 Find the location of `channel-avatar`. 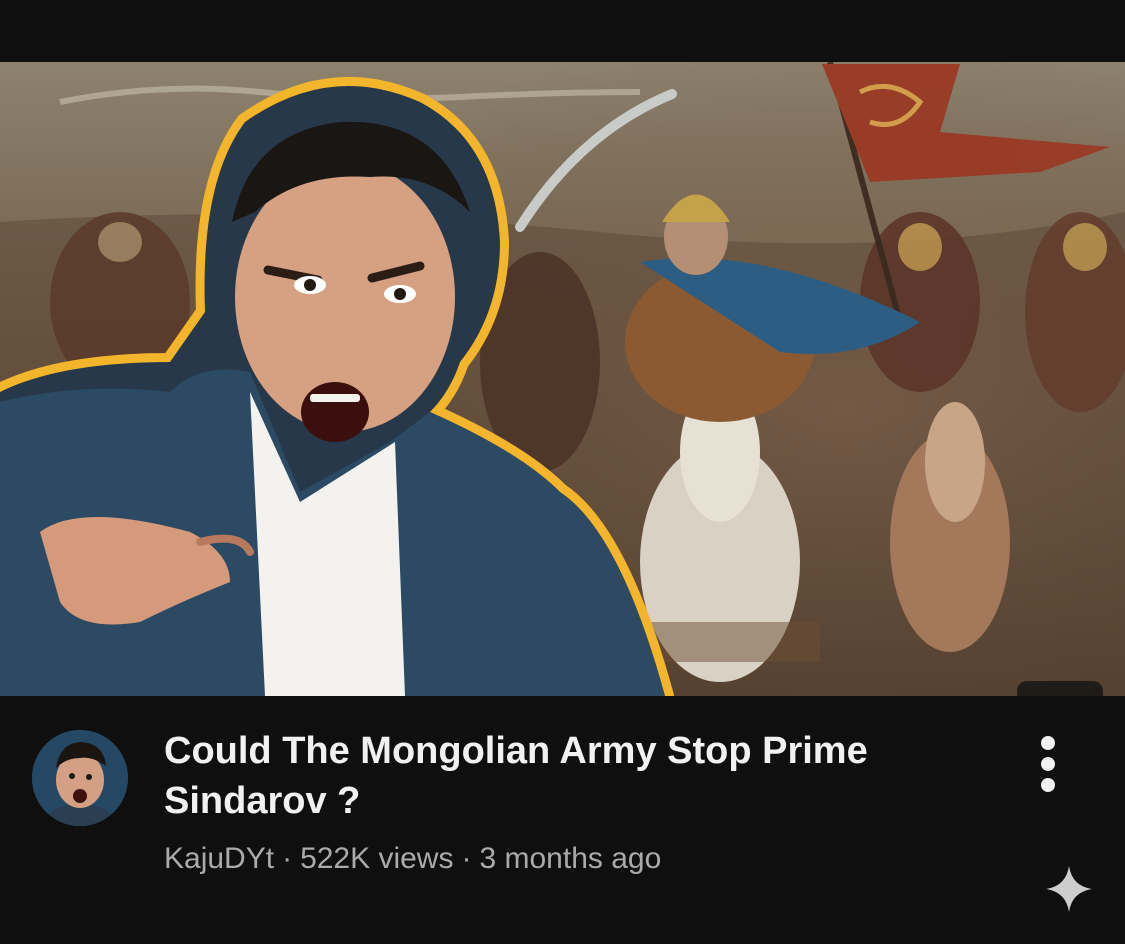

channel-avatar is located at coordinates (80, 778).